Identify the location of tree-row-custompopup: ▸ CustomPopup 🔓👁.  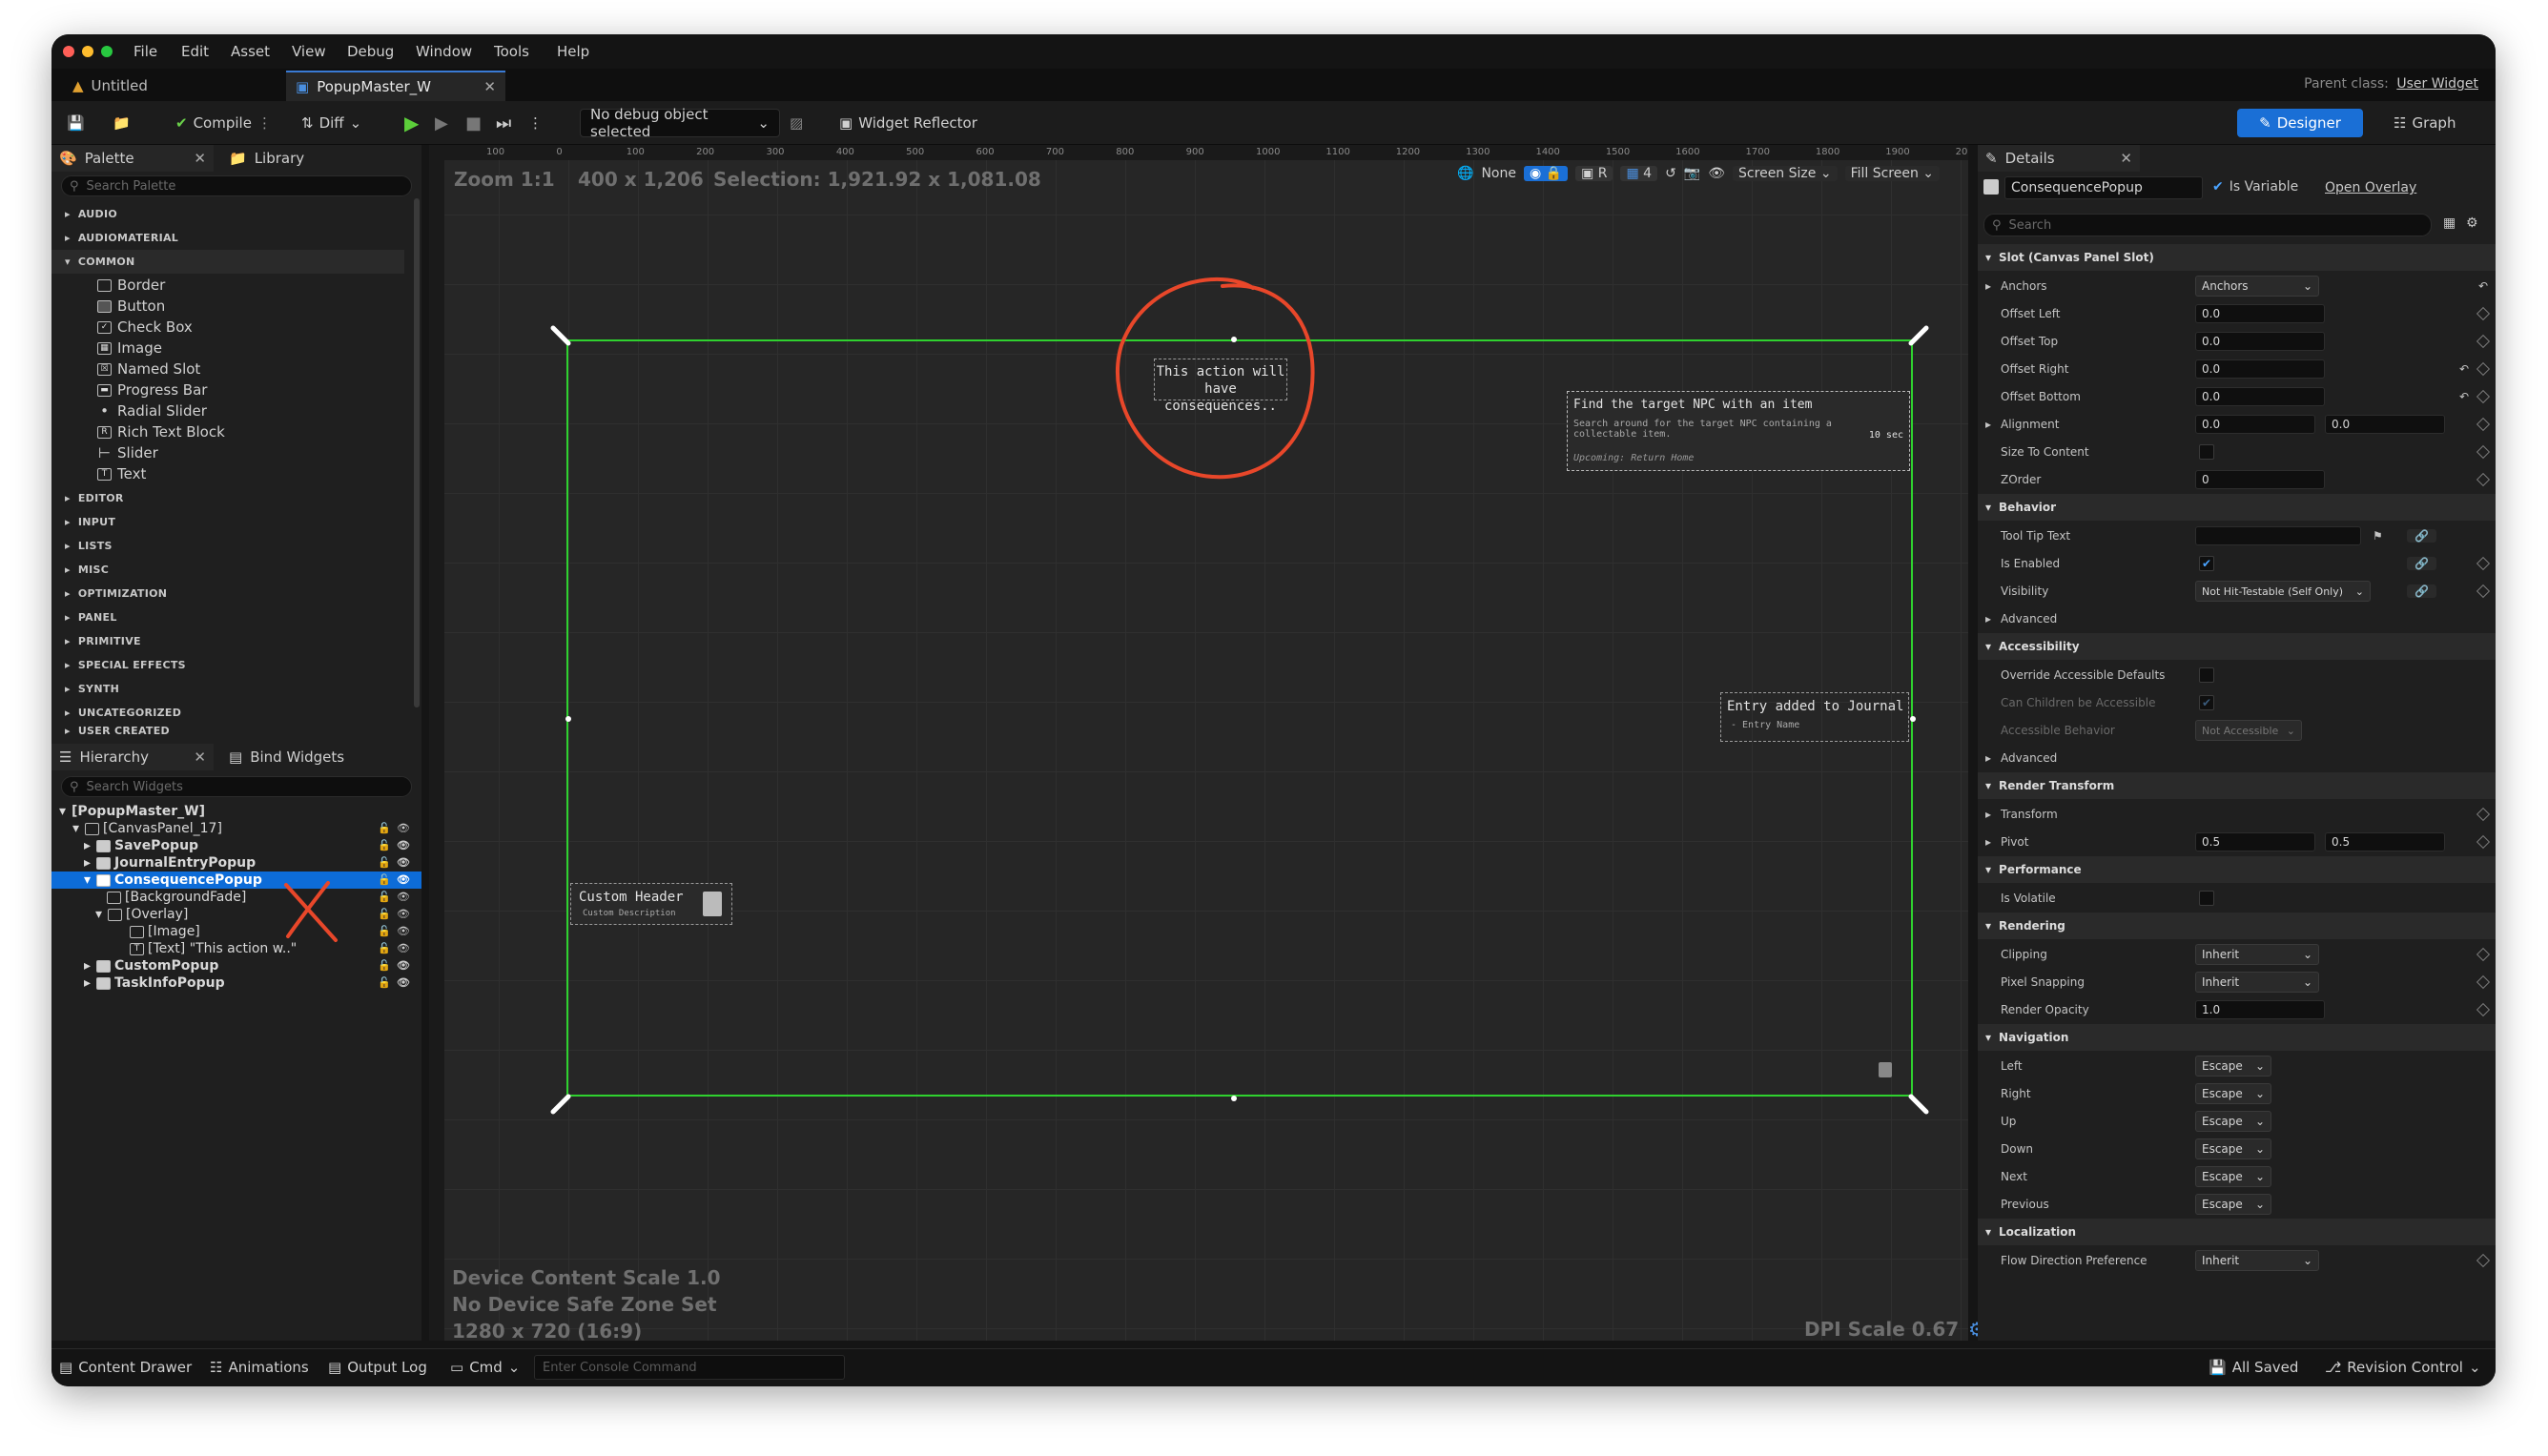
(236, 966).